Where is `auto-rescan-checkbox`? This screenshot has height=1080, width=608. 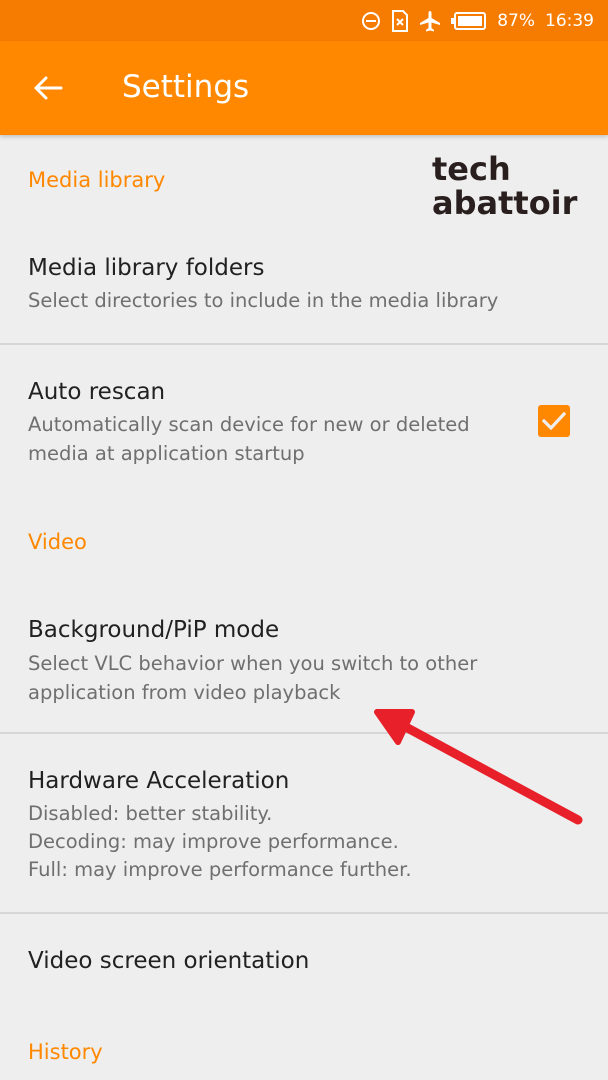 auto-rescan-checkbox is located at coordinates (554, 421).